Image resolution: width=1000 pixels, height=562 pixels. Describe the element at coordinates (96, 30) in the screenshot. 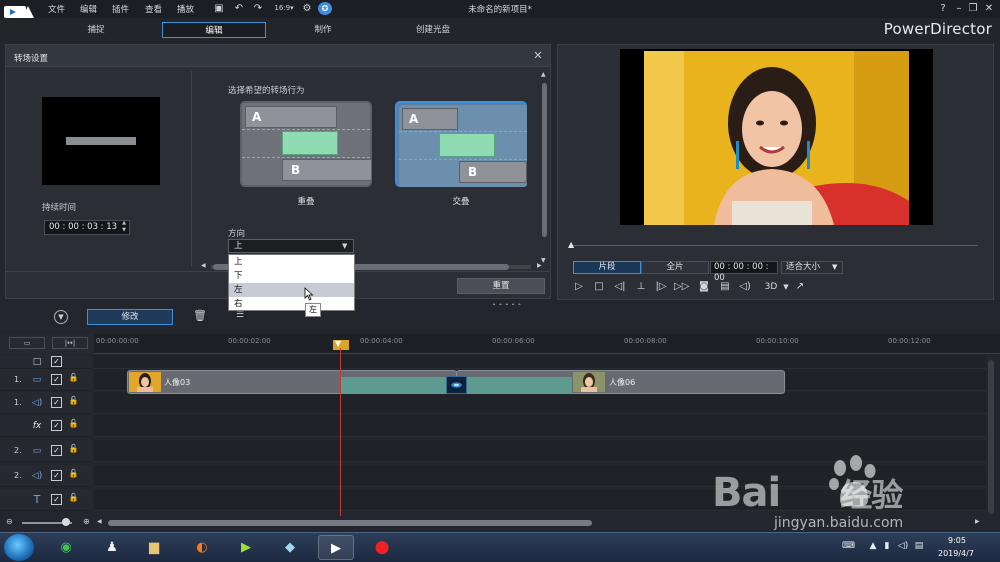

I see `tab-capture: 捕捉` at that location.